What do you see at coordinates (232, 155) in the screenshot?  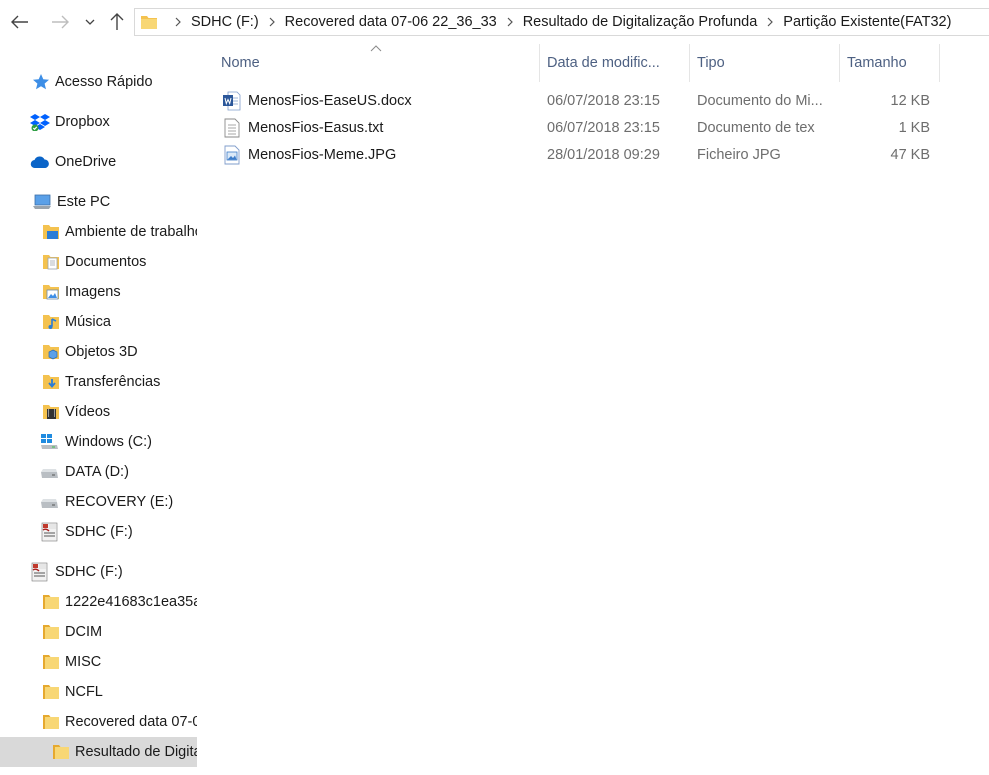 I see `image-file-icon` at bounding box center [232, 155].